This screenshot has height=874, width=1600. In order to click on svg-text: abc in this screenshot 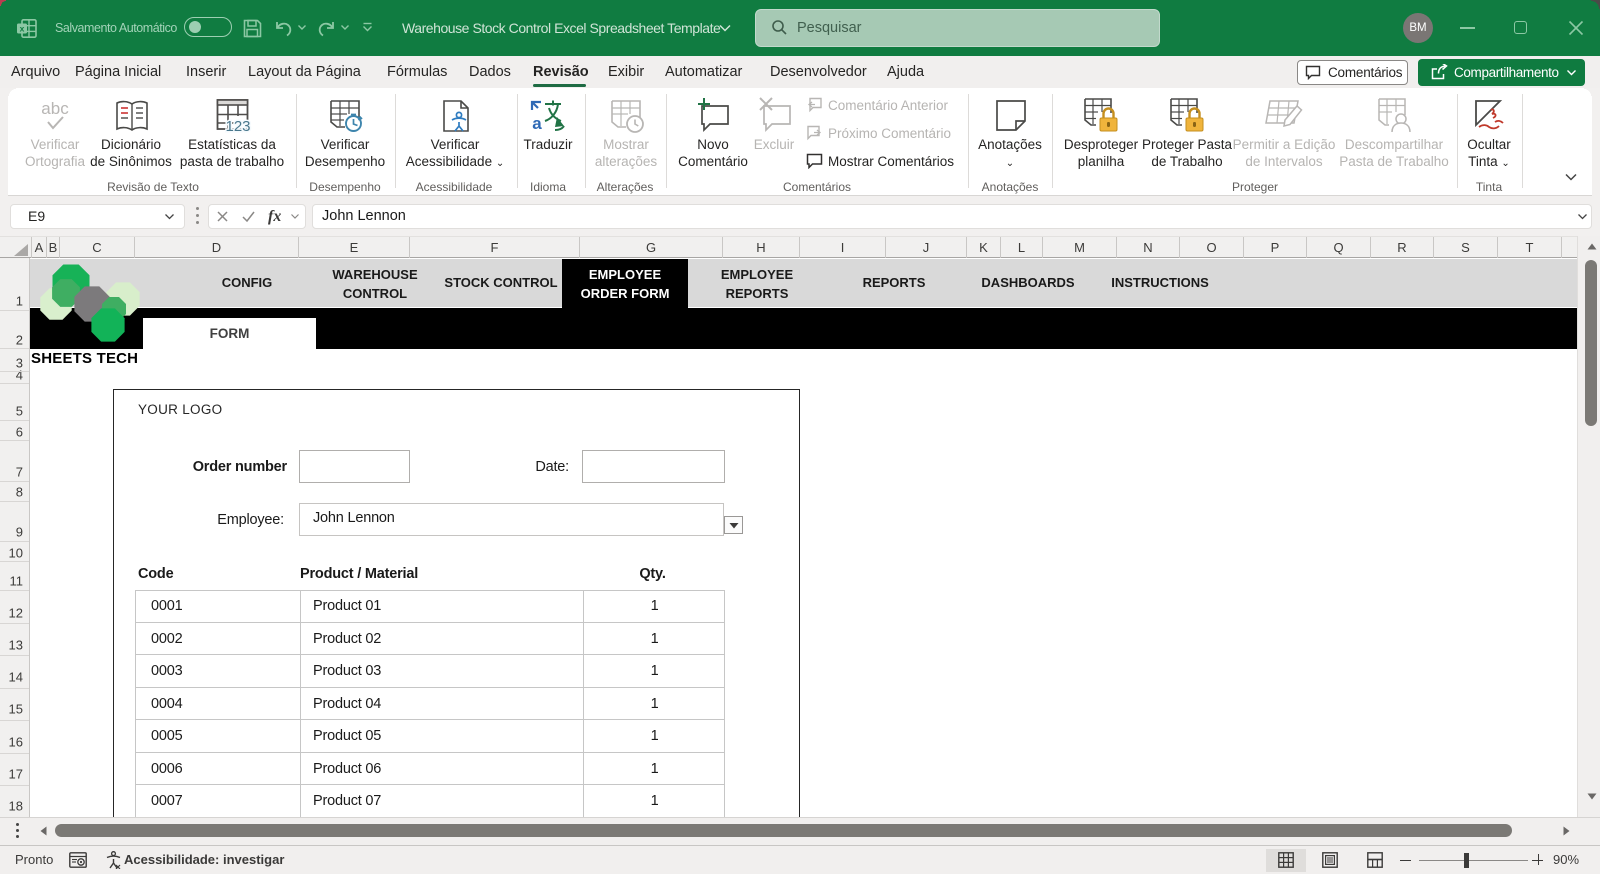, I will do `click(55, 108)`.